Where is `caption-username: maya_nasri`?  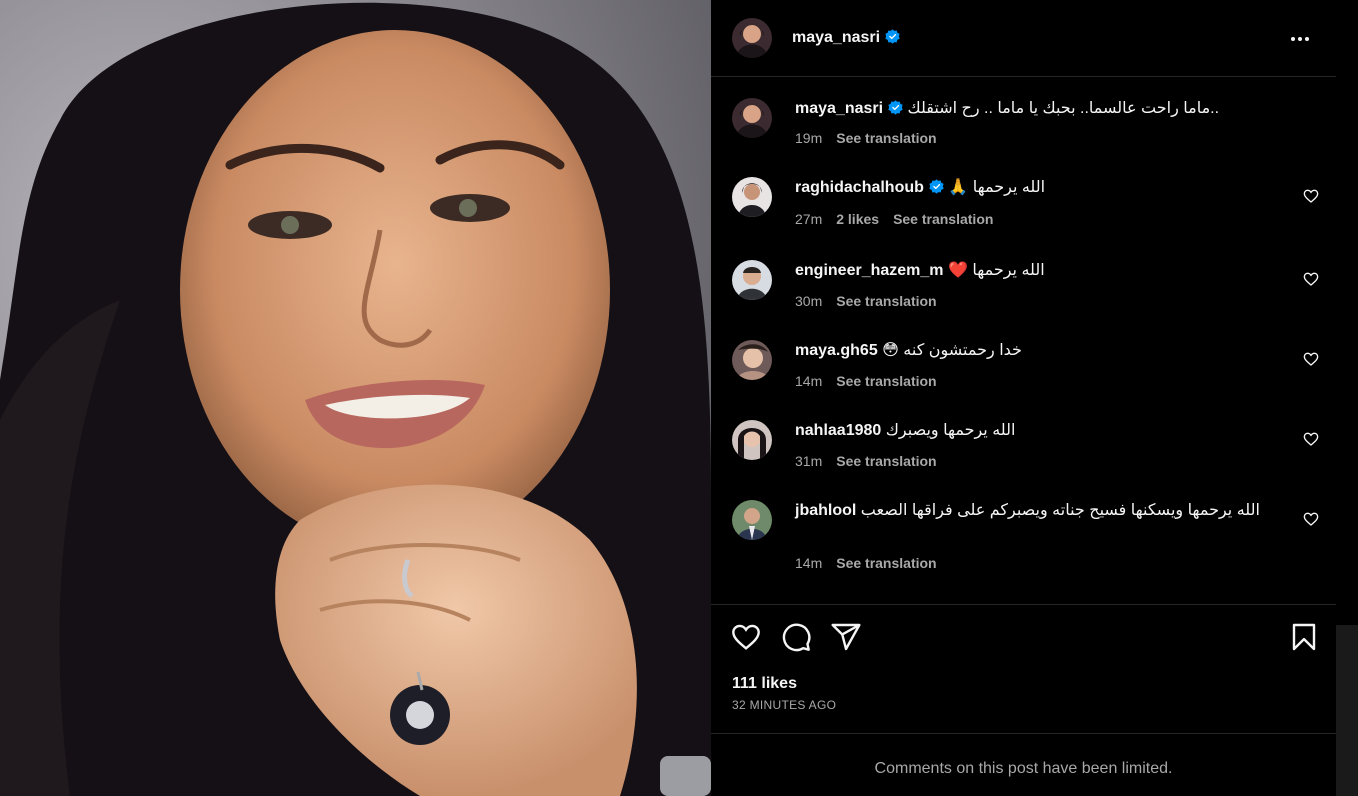 caption-username: maya_nasri is located at coordinates (839, 108).